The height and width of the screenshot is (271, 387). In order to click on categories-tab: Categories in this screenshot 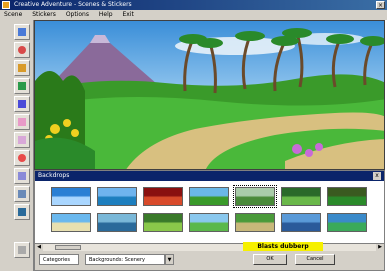, I will do `click(59, 259)`.